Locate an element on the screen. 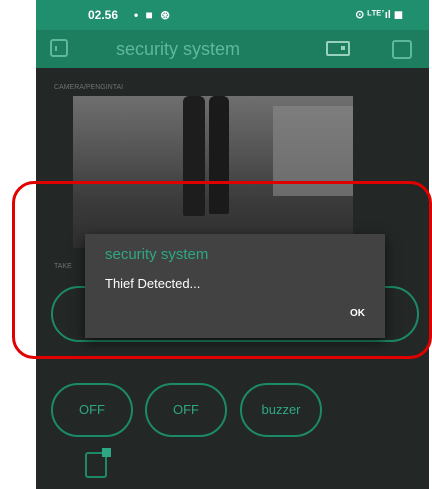 This screenshot has width=432, height=489. status-bar: 02.56 • ■ ⊛ ⊙ ᴸᵀᴱ᾿ıl ◼ is located at coordinates (232, 15).